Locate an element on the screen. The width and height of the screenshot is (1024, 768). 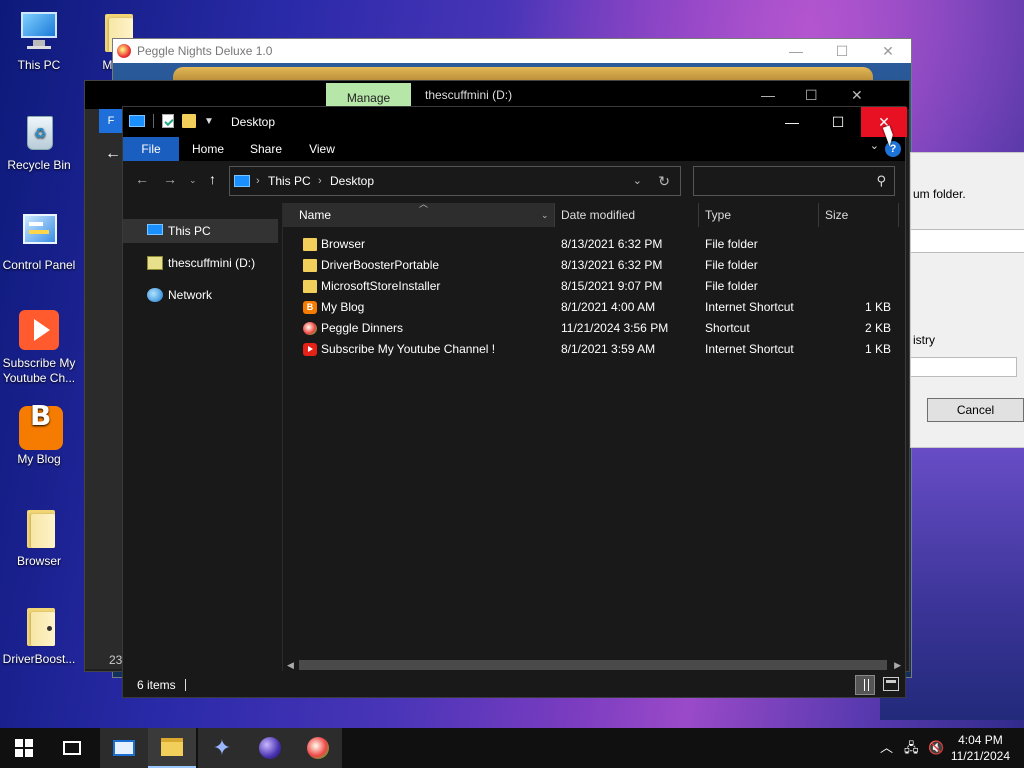
search-input: ⚲ is located at coordinates (794, 181).